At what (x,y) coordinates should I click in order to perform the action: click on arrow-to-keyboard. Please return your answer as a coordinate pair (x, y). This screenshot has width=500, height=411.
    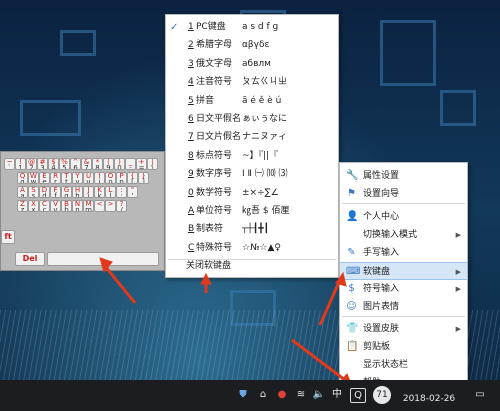
    Looking at the image, I should click on (119, 284).